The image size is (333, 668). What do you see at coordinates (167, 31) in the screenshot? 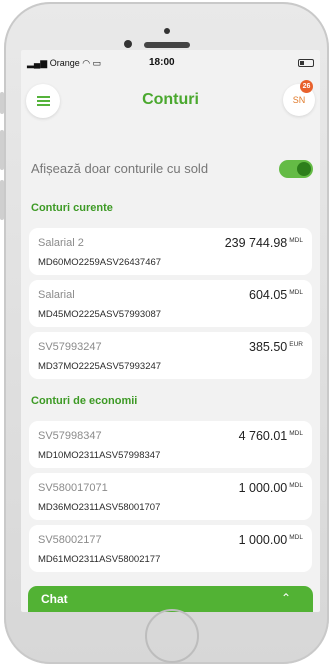
I see `front-camera` at bounding box center [167, 31].